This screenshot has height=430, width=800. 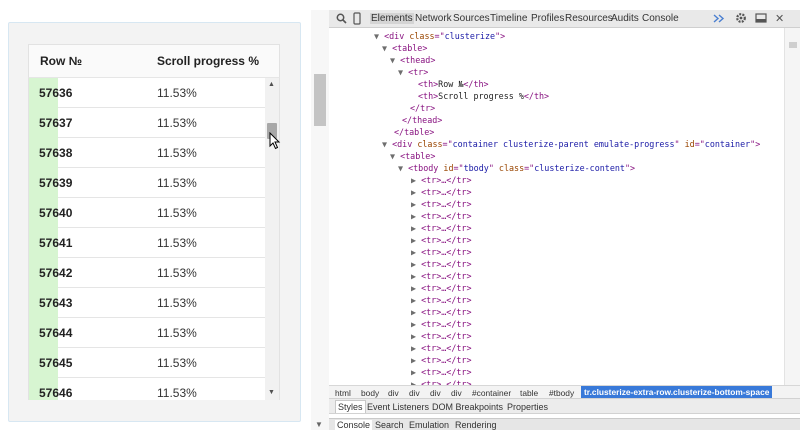 What do you see at coordinates (508, 18) in the screenshot?
I see `tab-timeline: Timeline` at bounding box center [508, 18].